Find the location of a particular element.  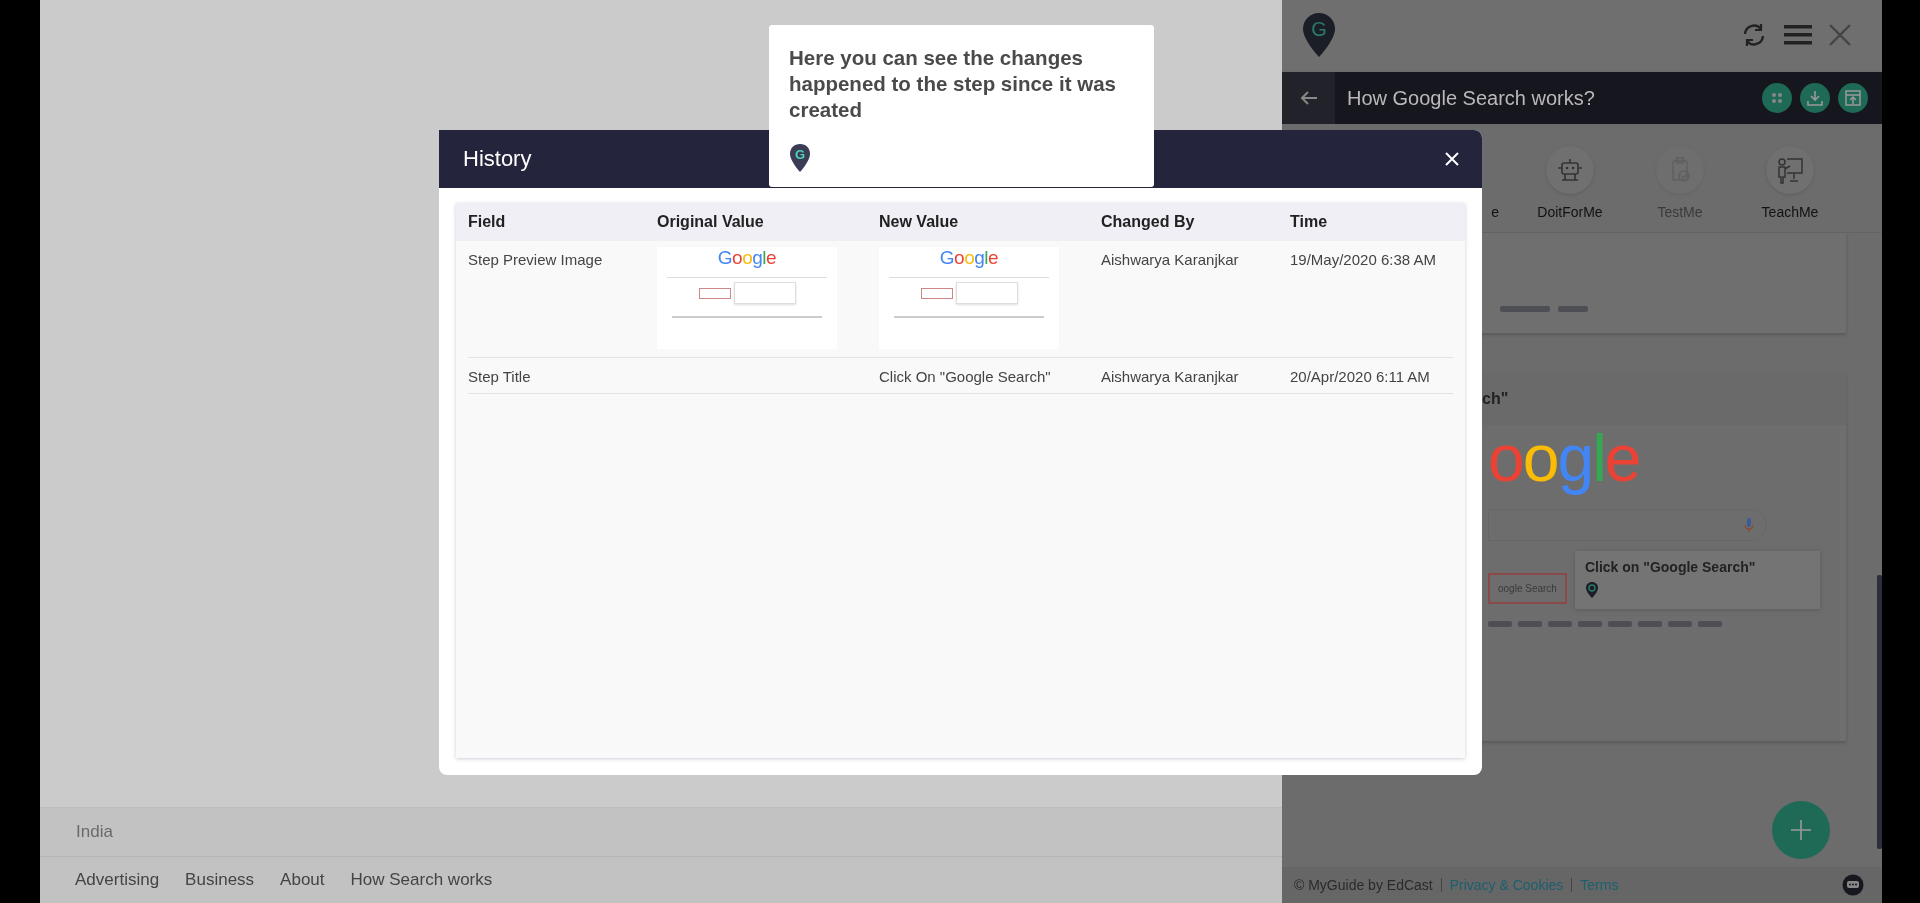

microphone-icon is located at coordinates (1749, 525).